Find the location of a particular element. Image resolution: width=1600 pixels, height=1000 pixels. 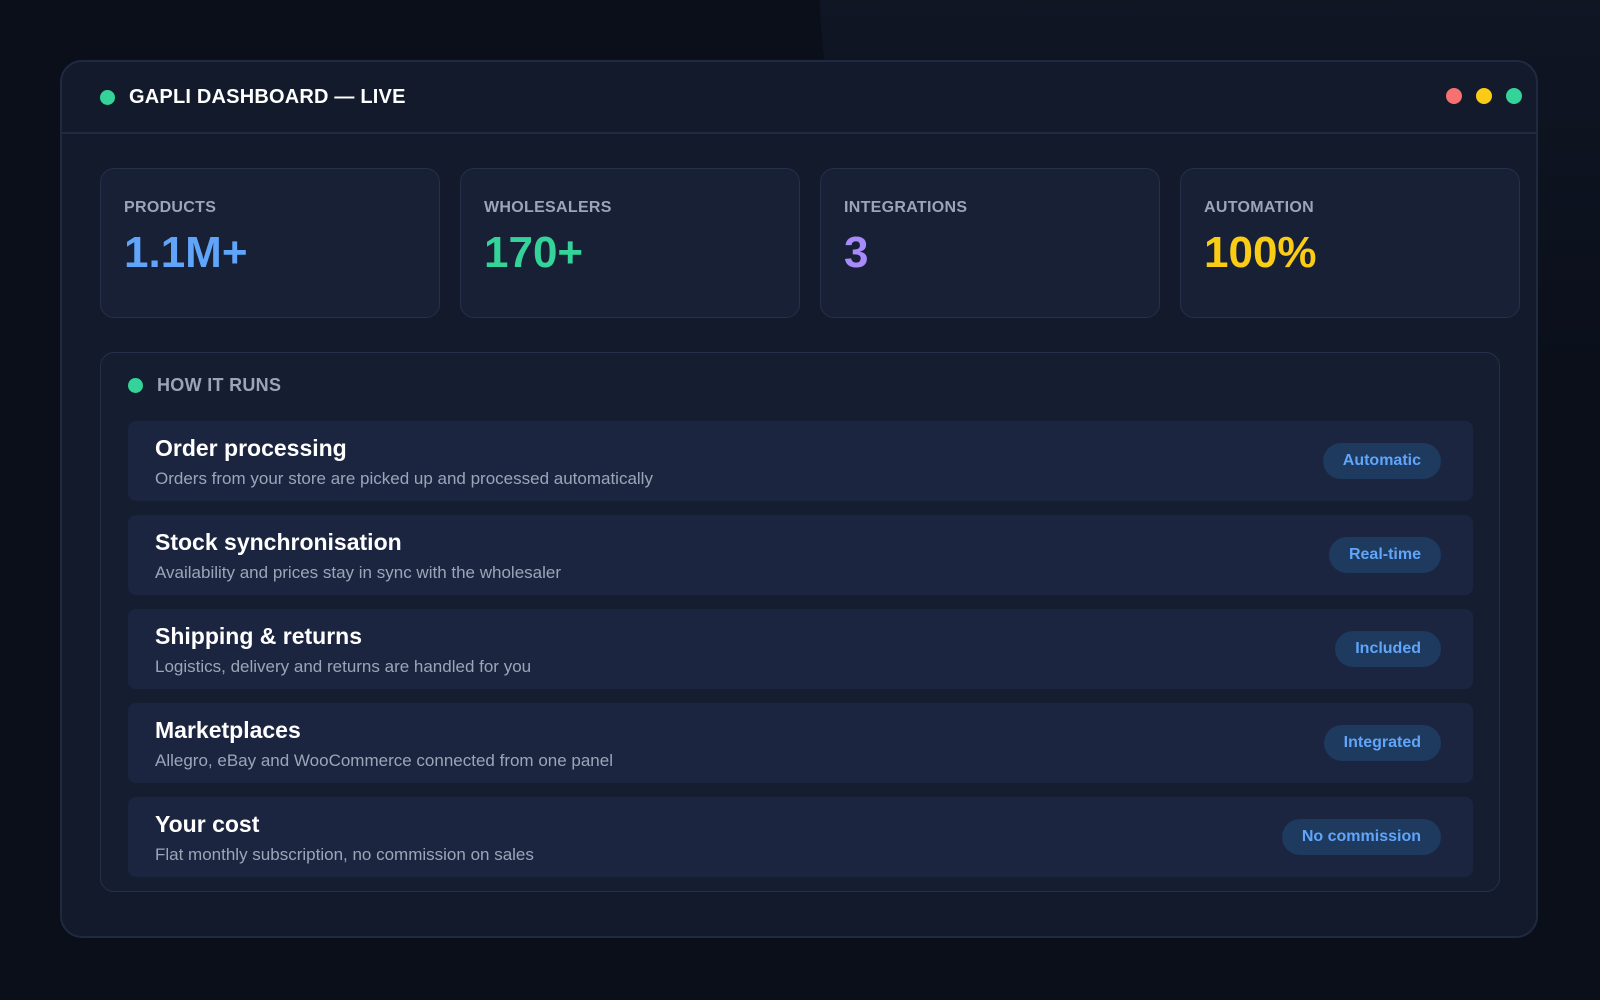

status-badge: Integrated is located at coordinates (1382, 743).